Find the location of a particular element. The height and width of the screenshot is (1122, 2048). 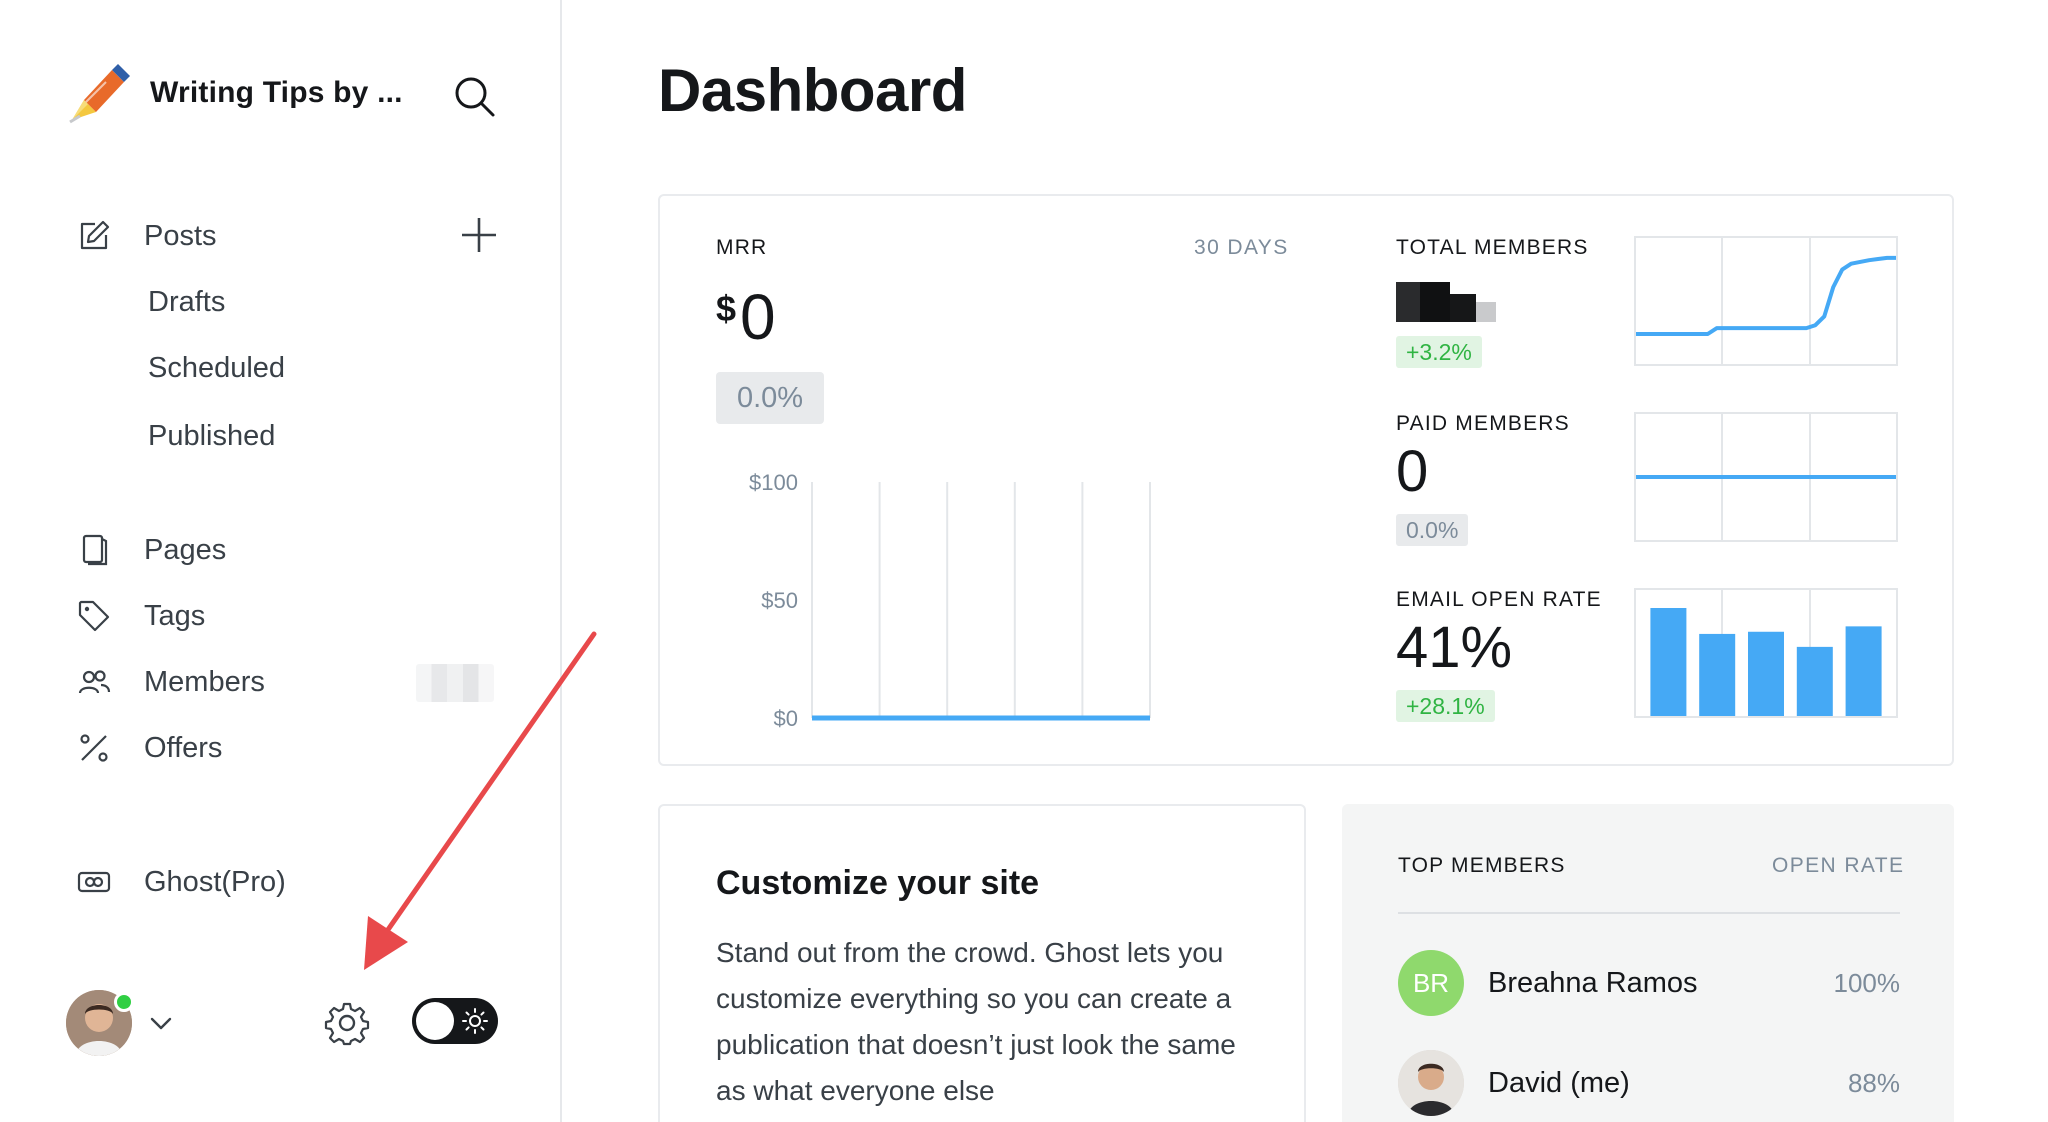

mrr-amount: 0 is located at coordinates (758, 317).